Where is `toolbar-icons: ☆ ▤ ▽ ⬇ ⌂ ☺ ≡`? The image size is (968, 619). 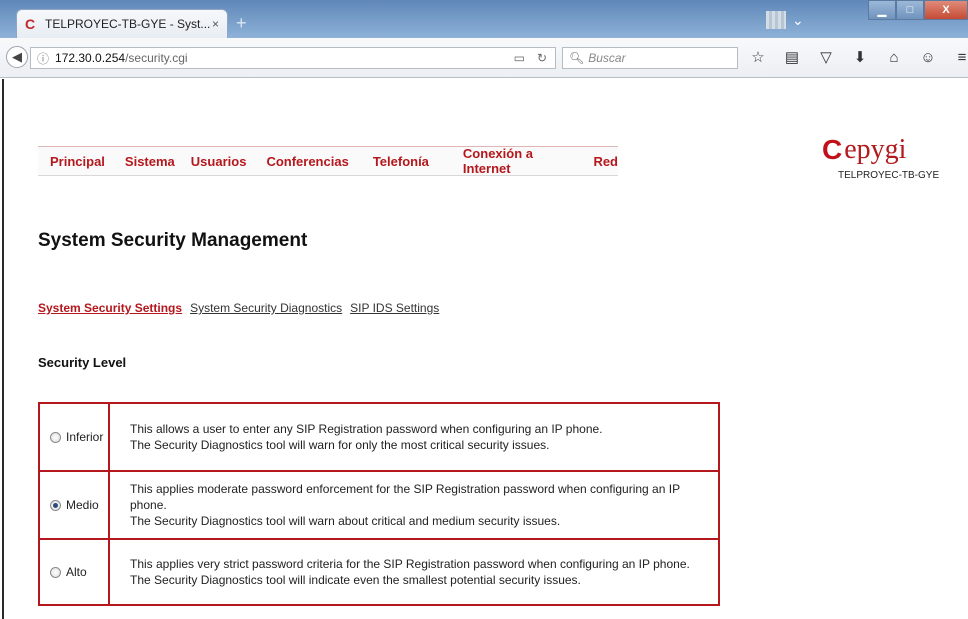 toolbar-icons: ☆ ▤ ▽ ⬇ ⌂ ☺ ≡ is located at coordinates (858, 58).